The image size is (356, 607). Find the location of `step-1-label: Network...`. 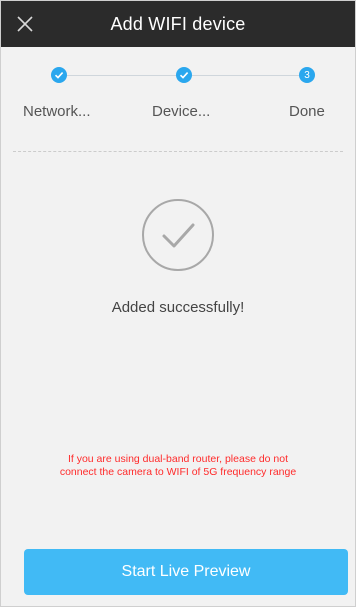

step-1-label: Network... is located at coordinates (57, 111).